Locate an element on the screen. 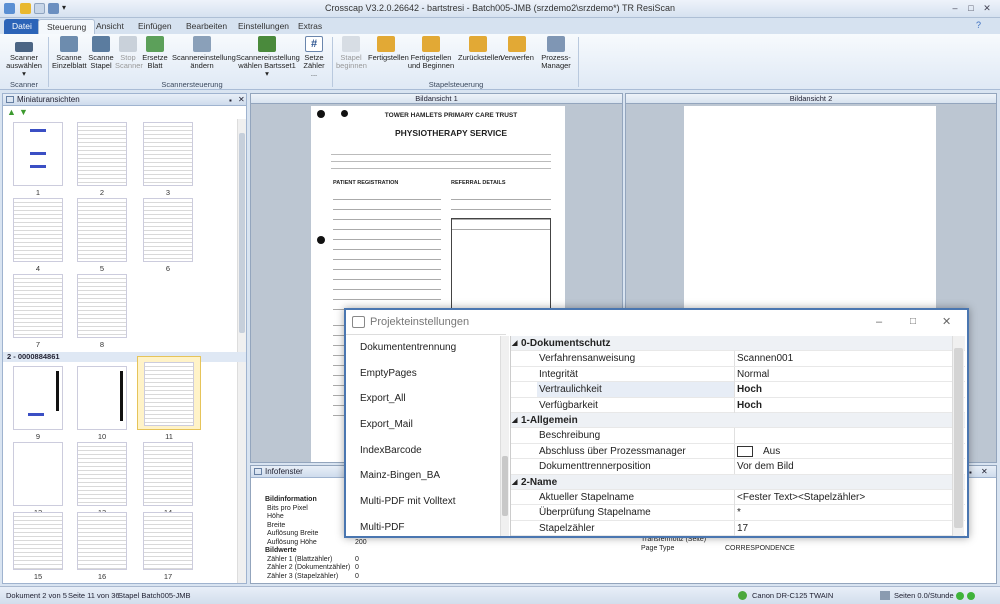 Image resolution: width=1000 pixels, height=604 pixels. reset-button: Zurückstellen is located at coordinates (480, 49).